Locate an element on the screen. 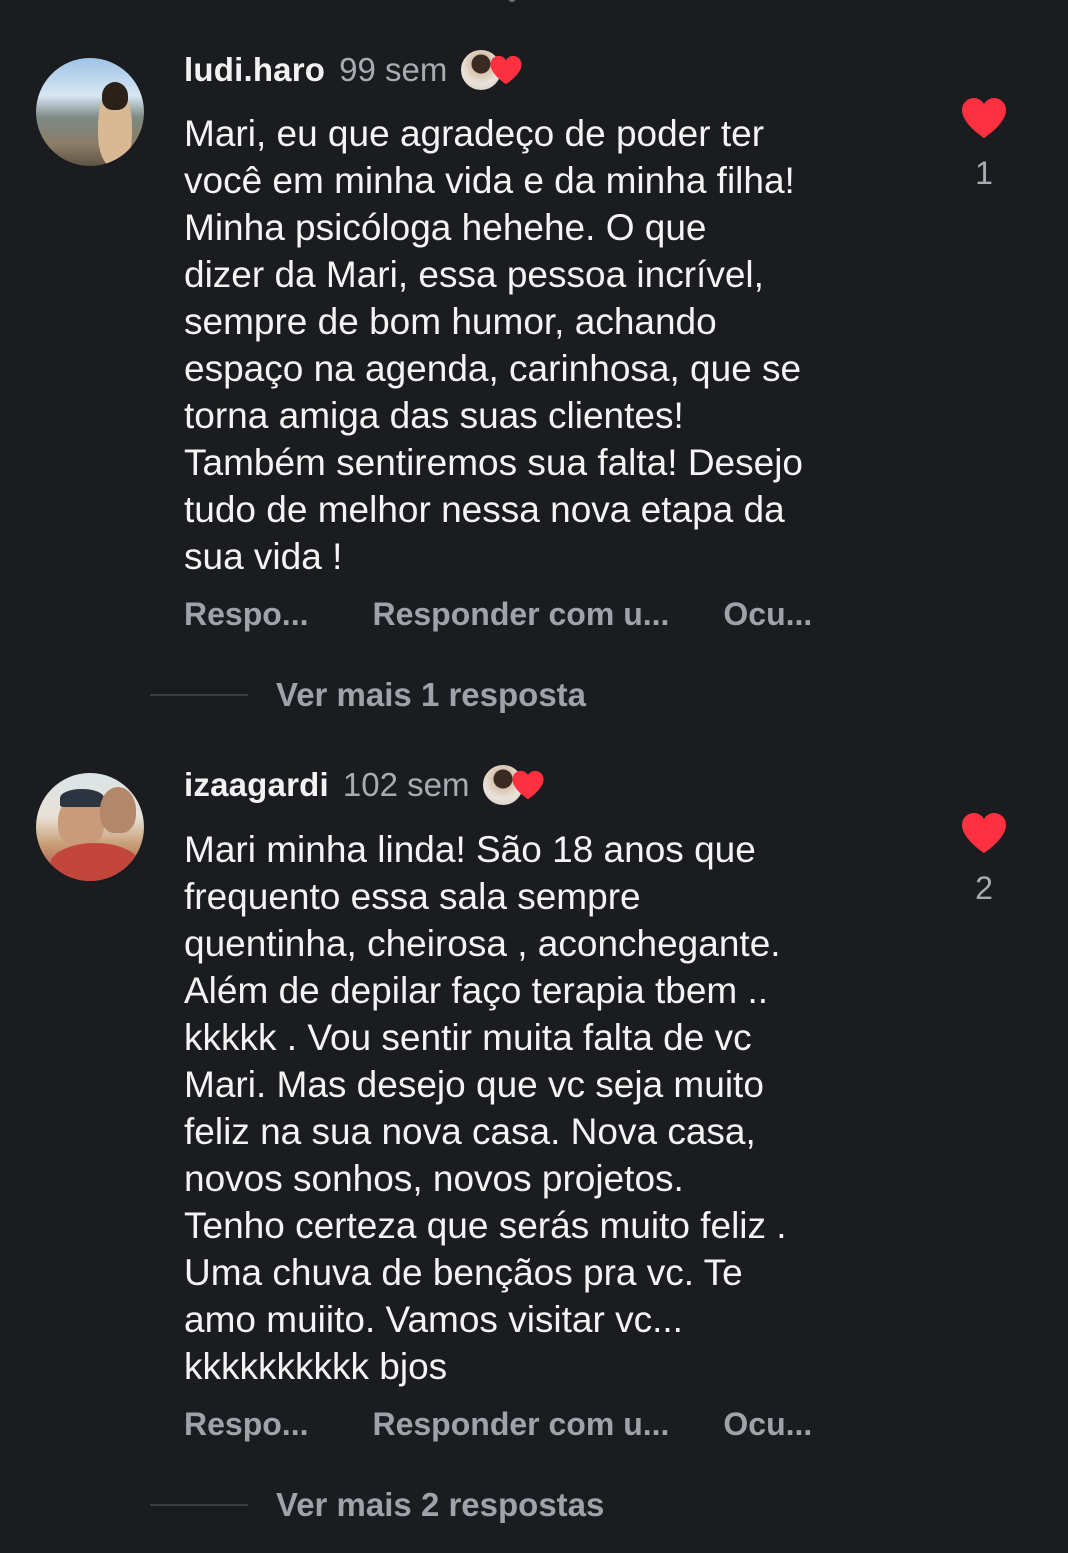 This screenshot has height=1553, width=1068. view-more-replies: Ver mais 2 respostas is located at coordinates (377, 1505).